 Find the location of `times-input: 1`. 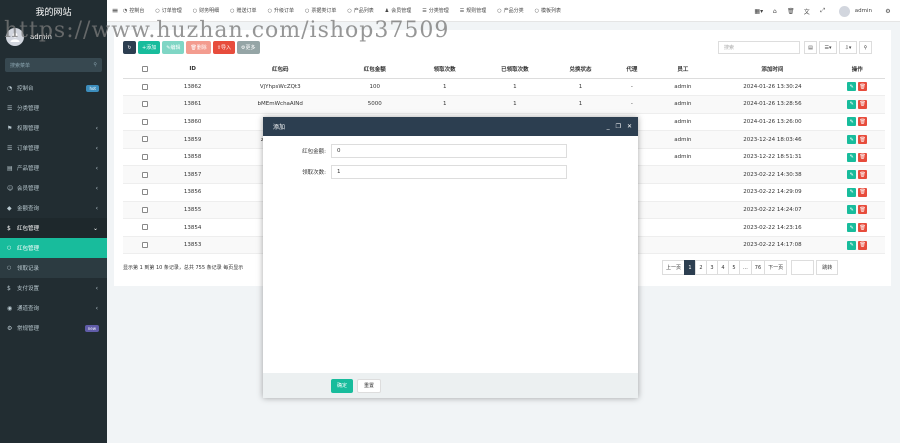

times-input: 1 is located at coordinates (449, 172).